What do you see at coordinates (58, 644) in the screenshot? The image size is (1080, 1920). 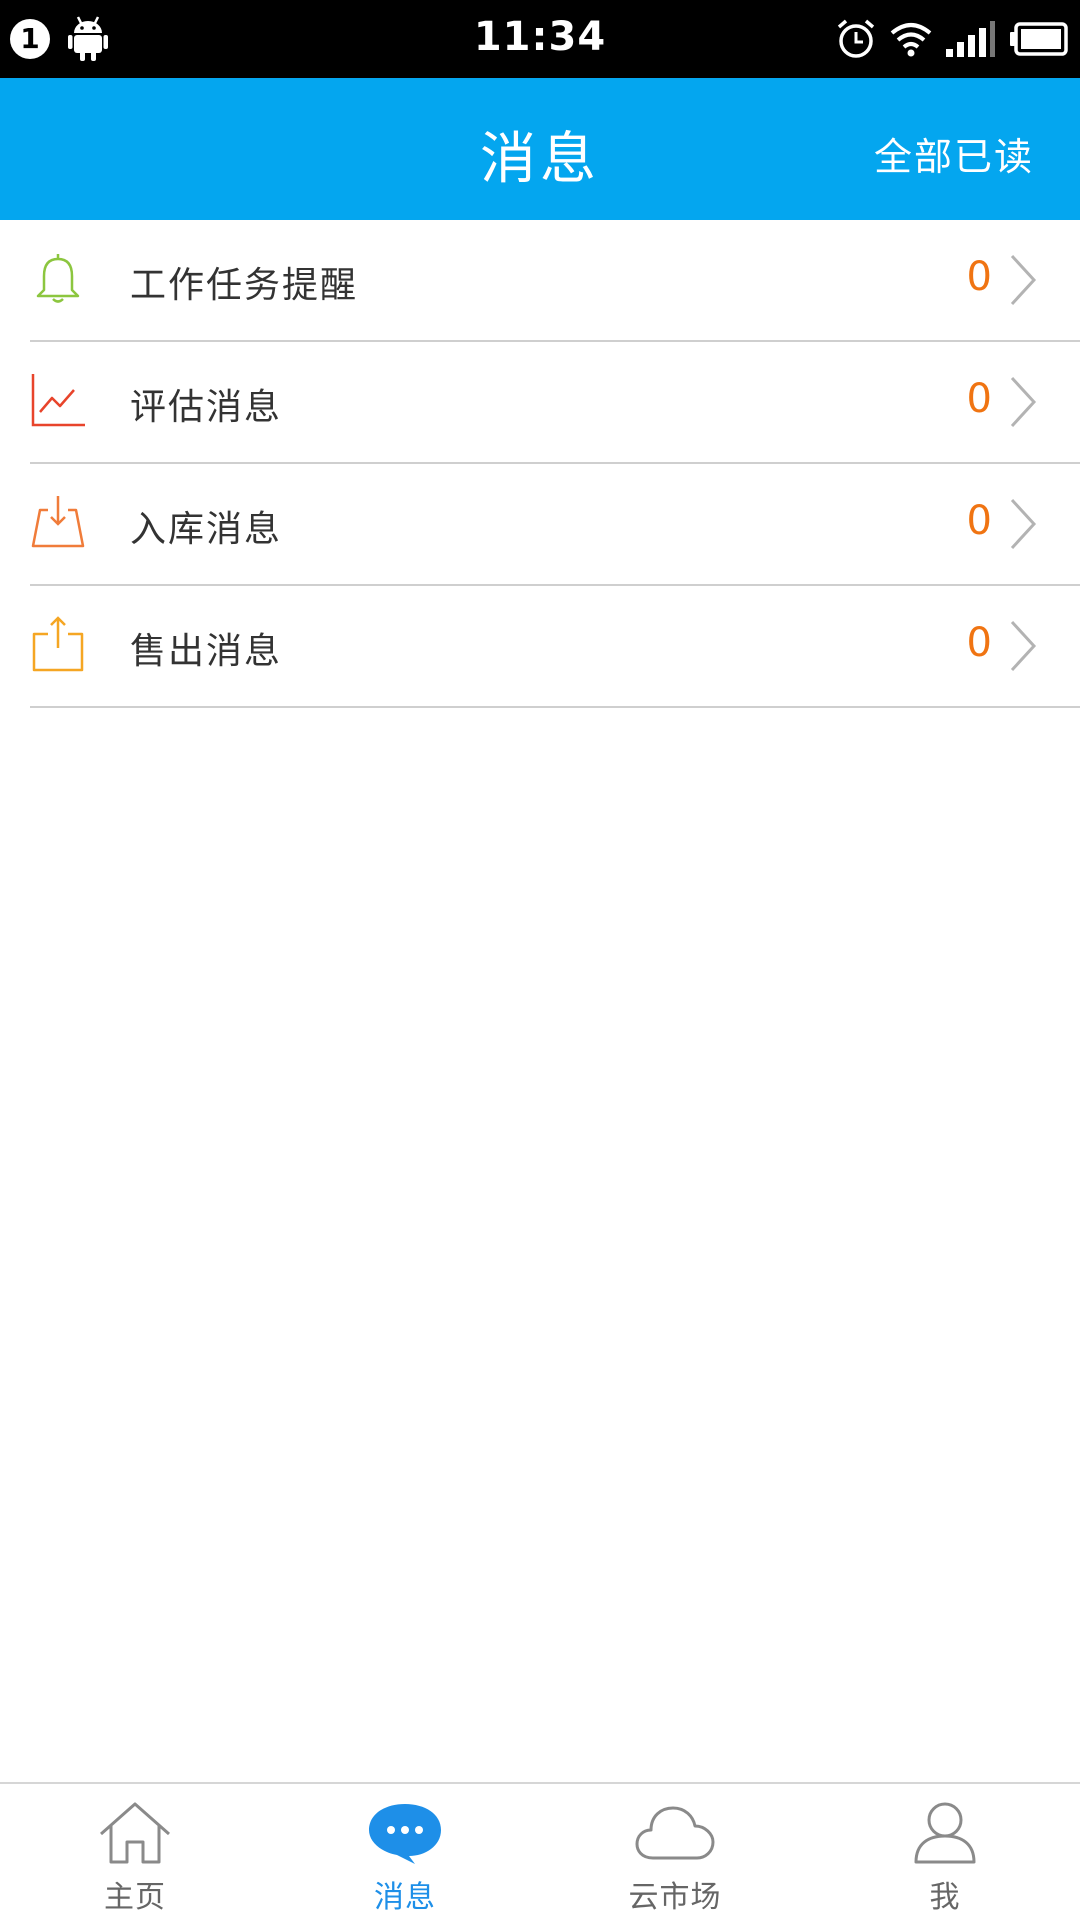 I see `upload-tray-icon` at bounding box center [58, 644].